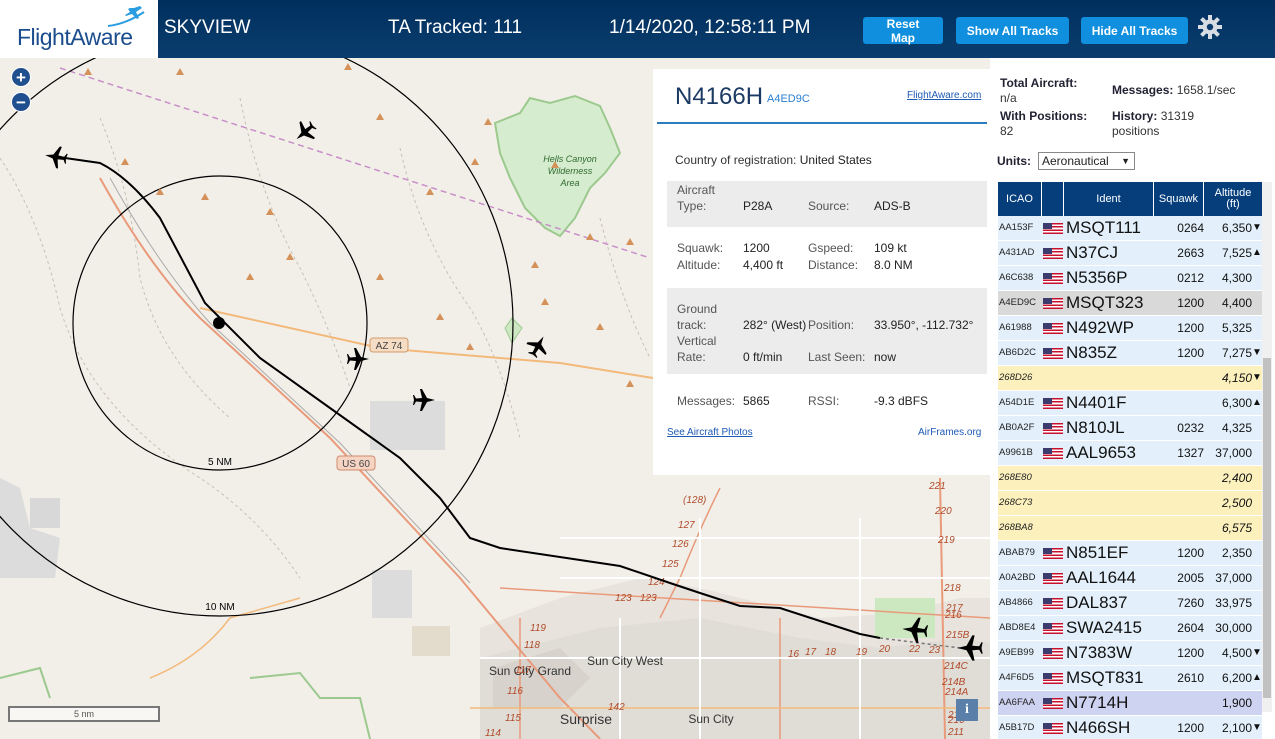 The height and width of the screenshot is (739, 1275). What do you see at coordinates (1236, 228) in the screenshot?
I see `row-altitude: 6,350` at bounding box center [1236, 228].